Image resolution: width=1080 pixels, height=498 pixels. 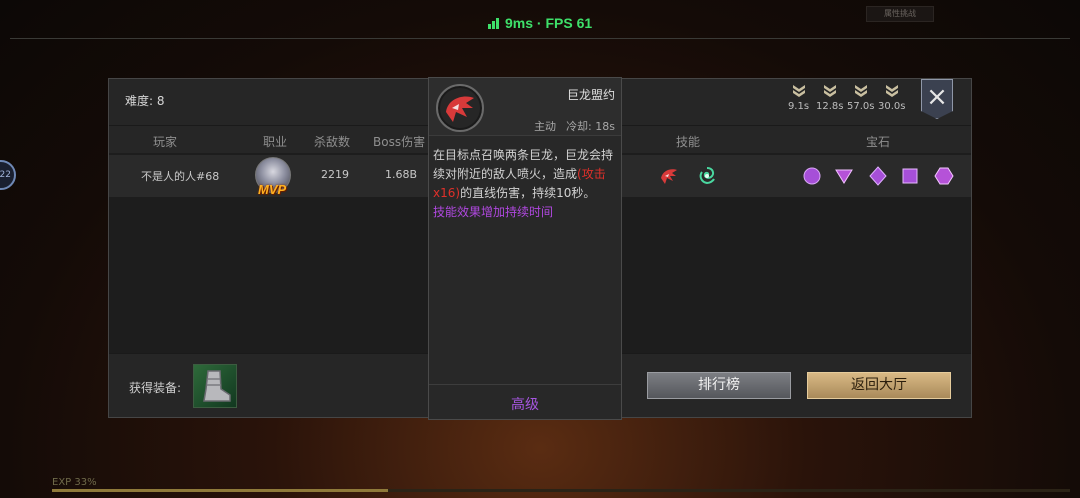 What do you see at coordinates (272, 189) in the screenshot?
I see `mvp-badge: MVP` at bounding box center [272, 189].